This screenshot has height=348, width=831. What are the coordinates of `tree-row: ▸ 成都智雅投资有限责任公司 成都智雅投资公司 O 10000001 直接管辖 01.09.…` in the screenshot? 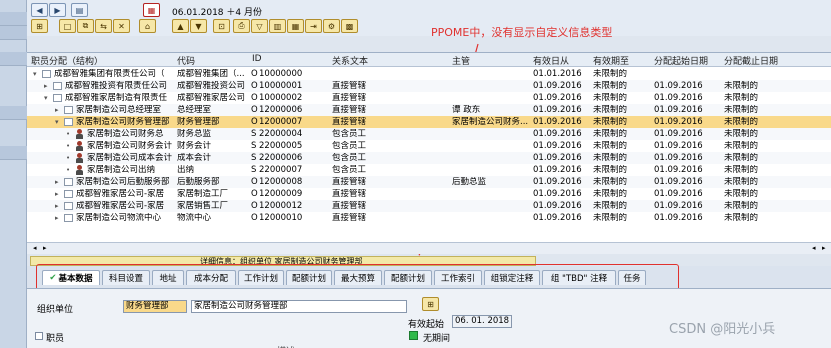 It's located at (429, 86).